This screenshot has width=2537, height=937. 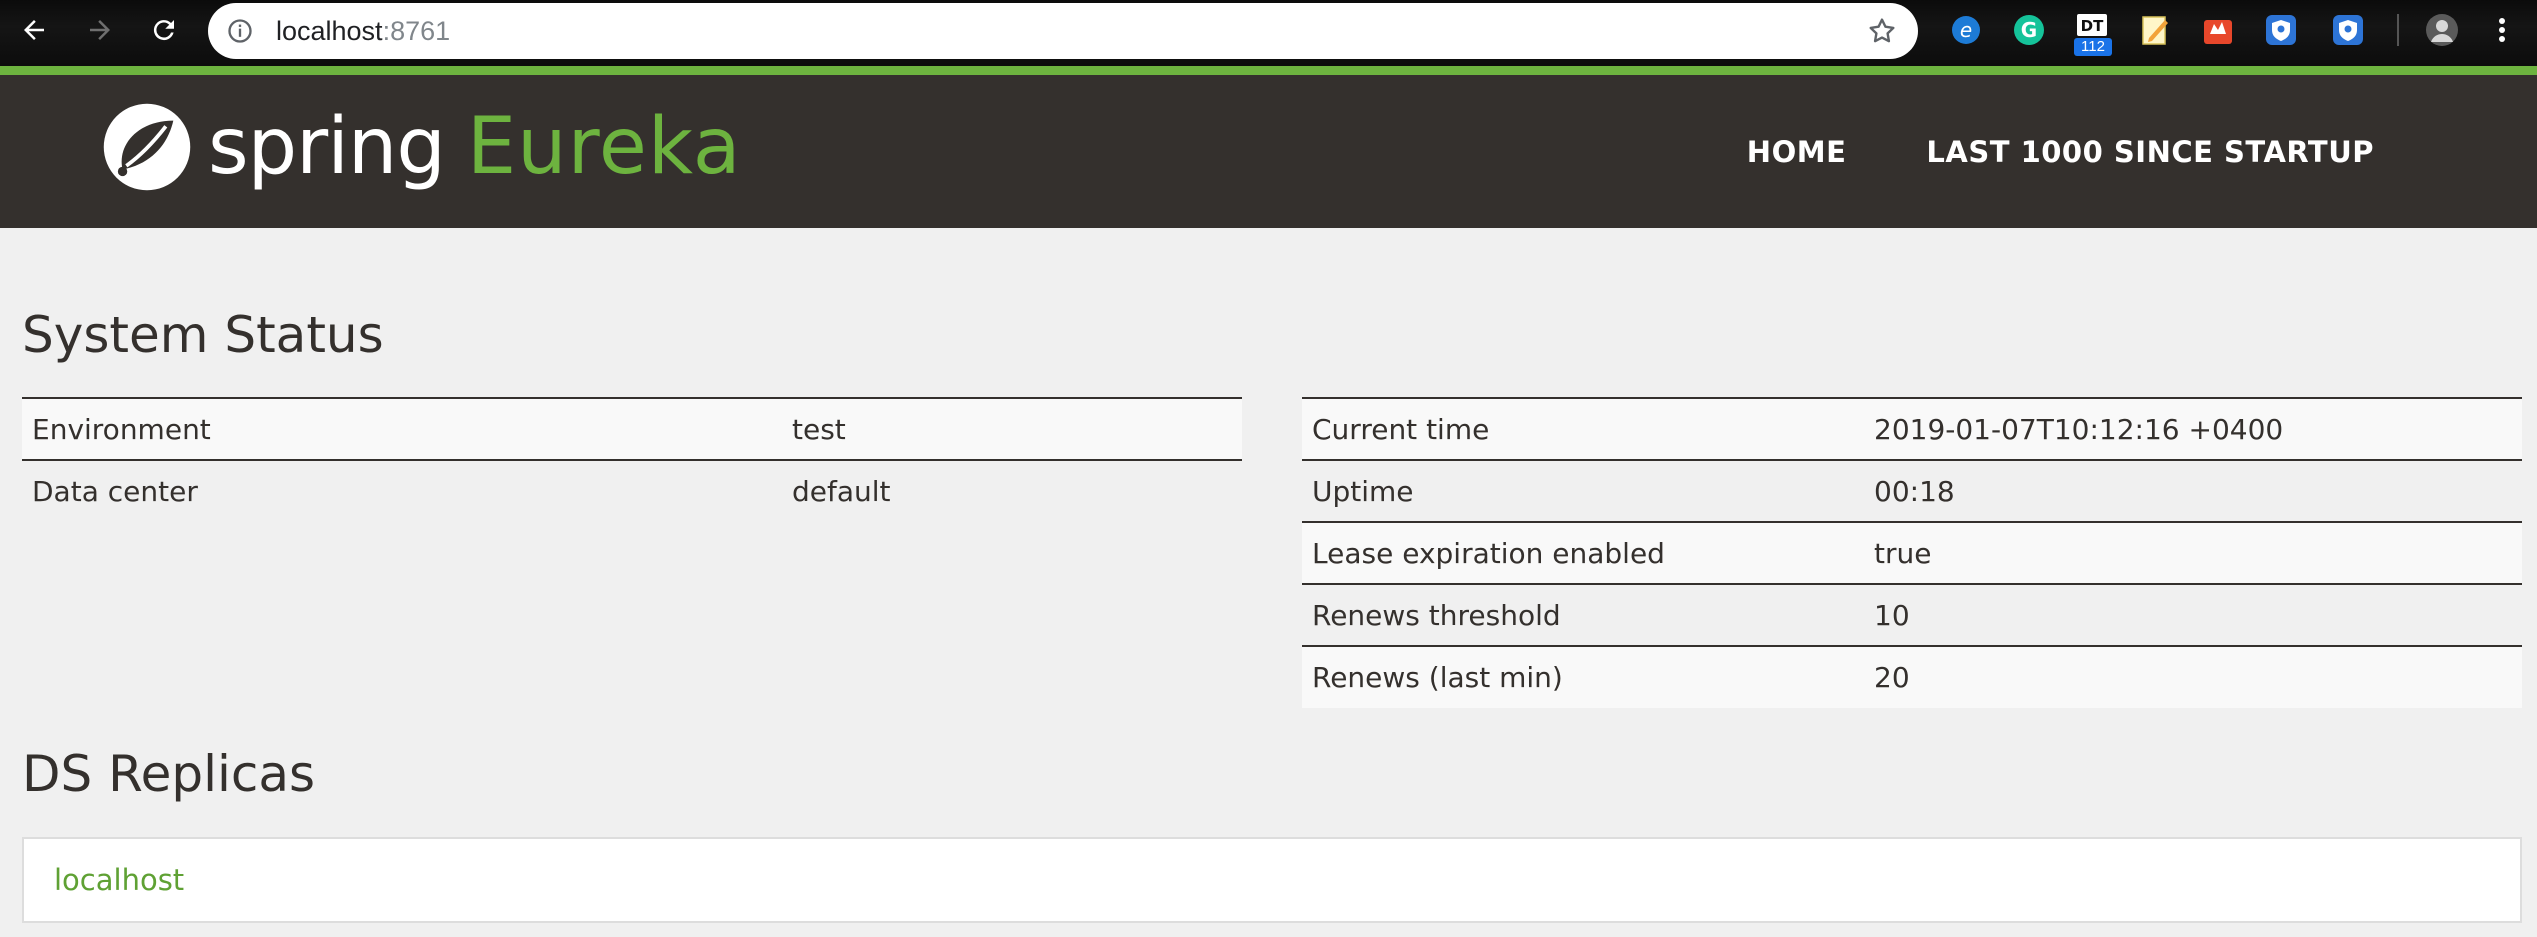 What do you see at coordinates (402, 490) in the screenshot?
I see `row-key: Data center` at bounding box center [402, 490].